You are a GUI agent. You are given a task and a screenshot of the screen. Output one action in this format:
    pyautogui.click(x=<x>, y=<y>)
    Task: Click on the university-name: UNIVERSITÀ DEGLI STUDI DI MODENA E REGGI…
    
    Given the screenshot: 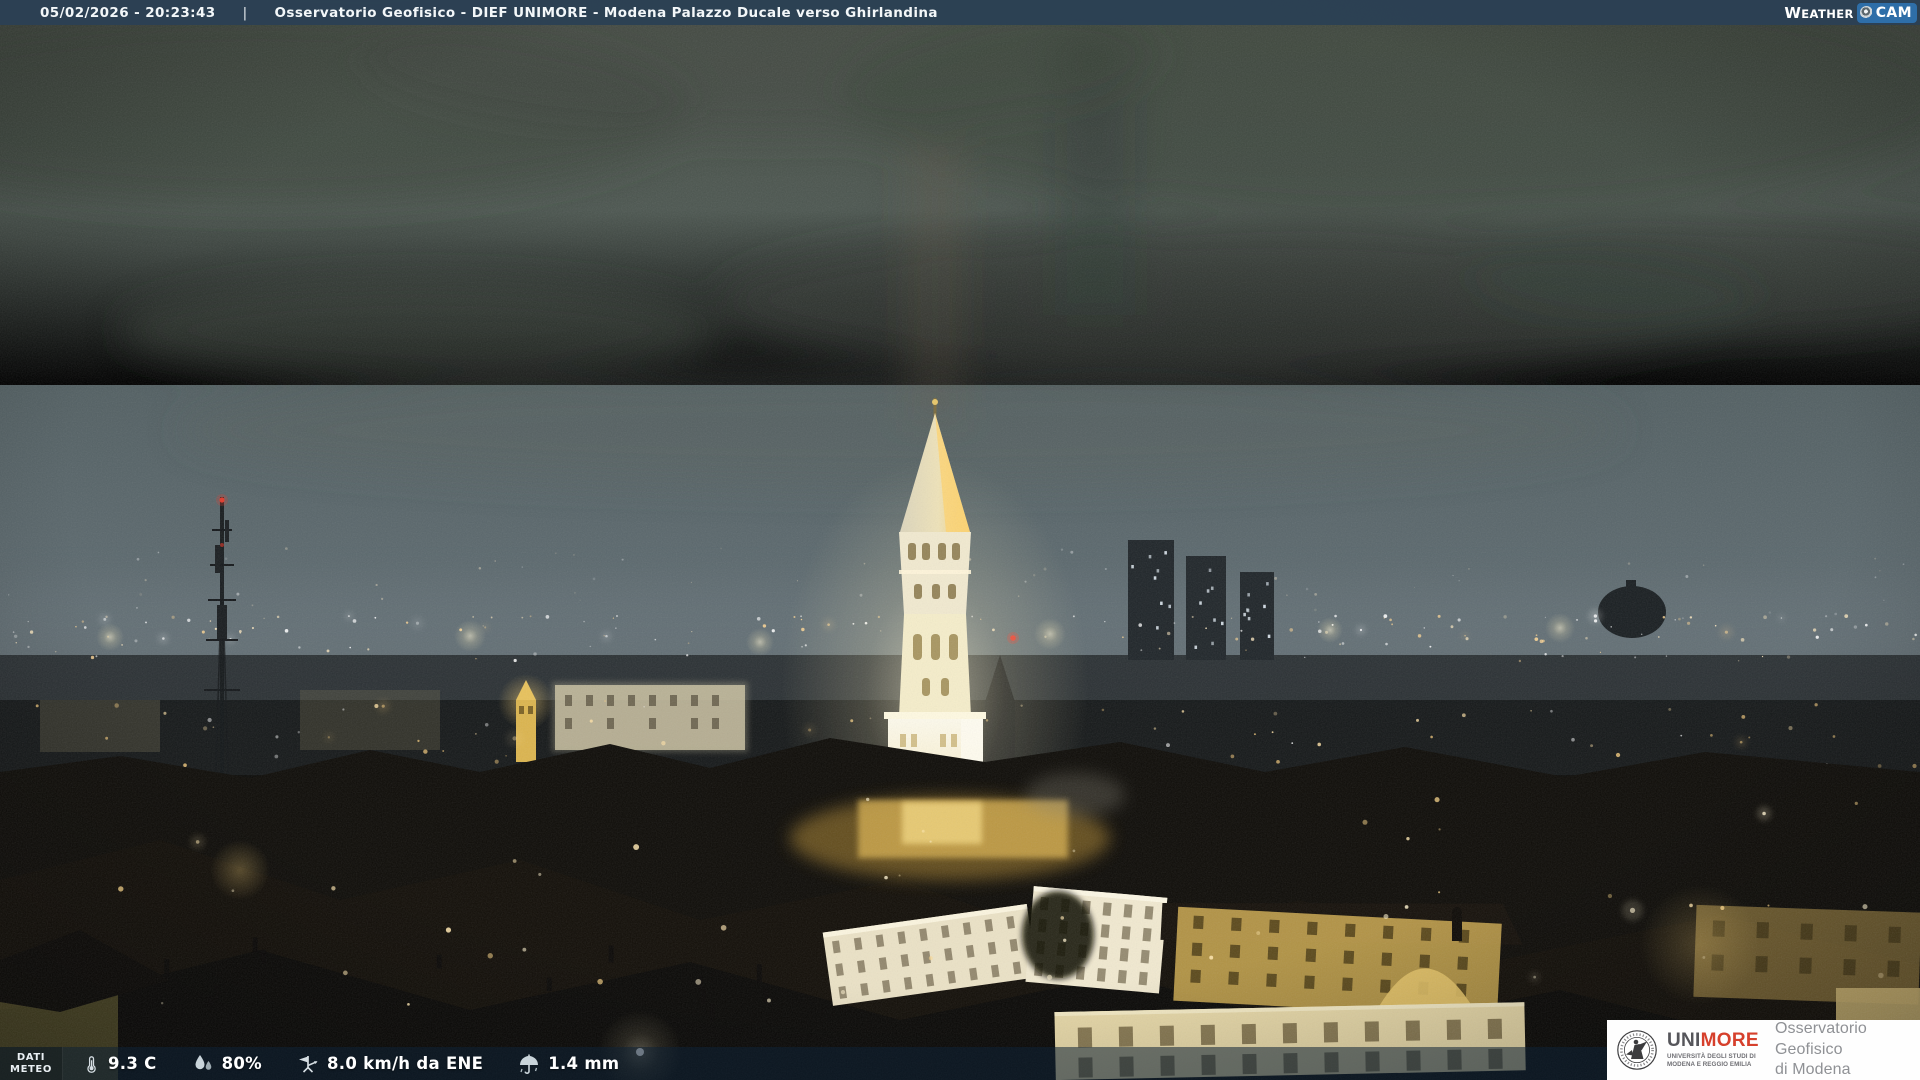 What is the action you would take?
    pyautogui.click(x=1716, y=1061)
    